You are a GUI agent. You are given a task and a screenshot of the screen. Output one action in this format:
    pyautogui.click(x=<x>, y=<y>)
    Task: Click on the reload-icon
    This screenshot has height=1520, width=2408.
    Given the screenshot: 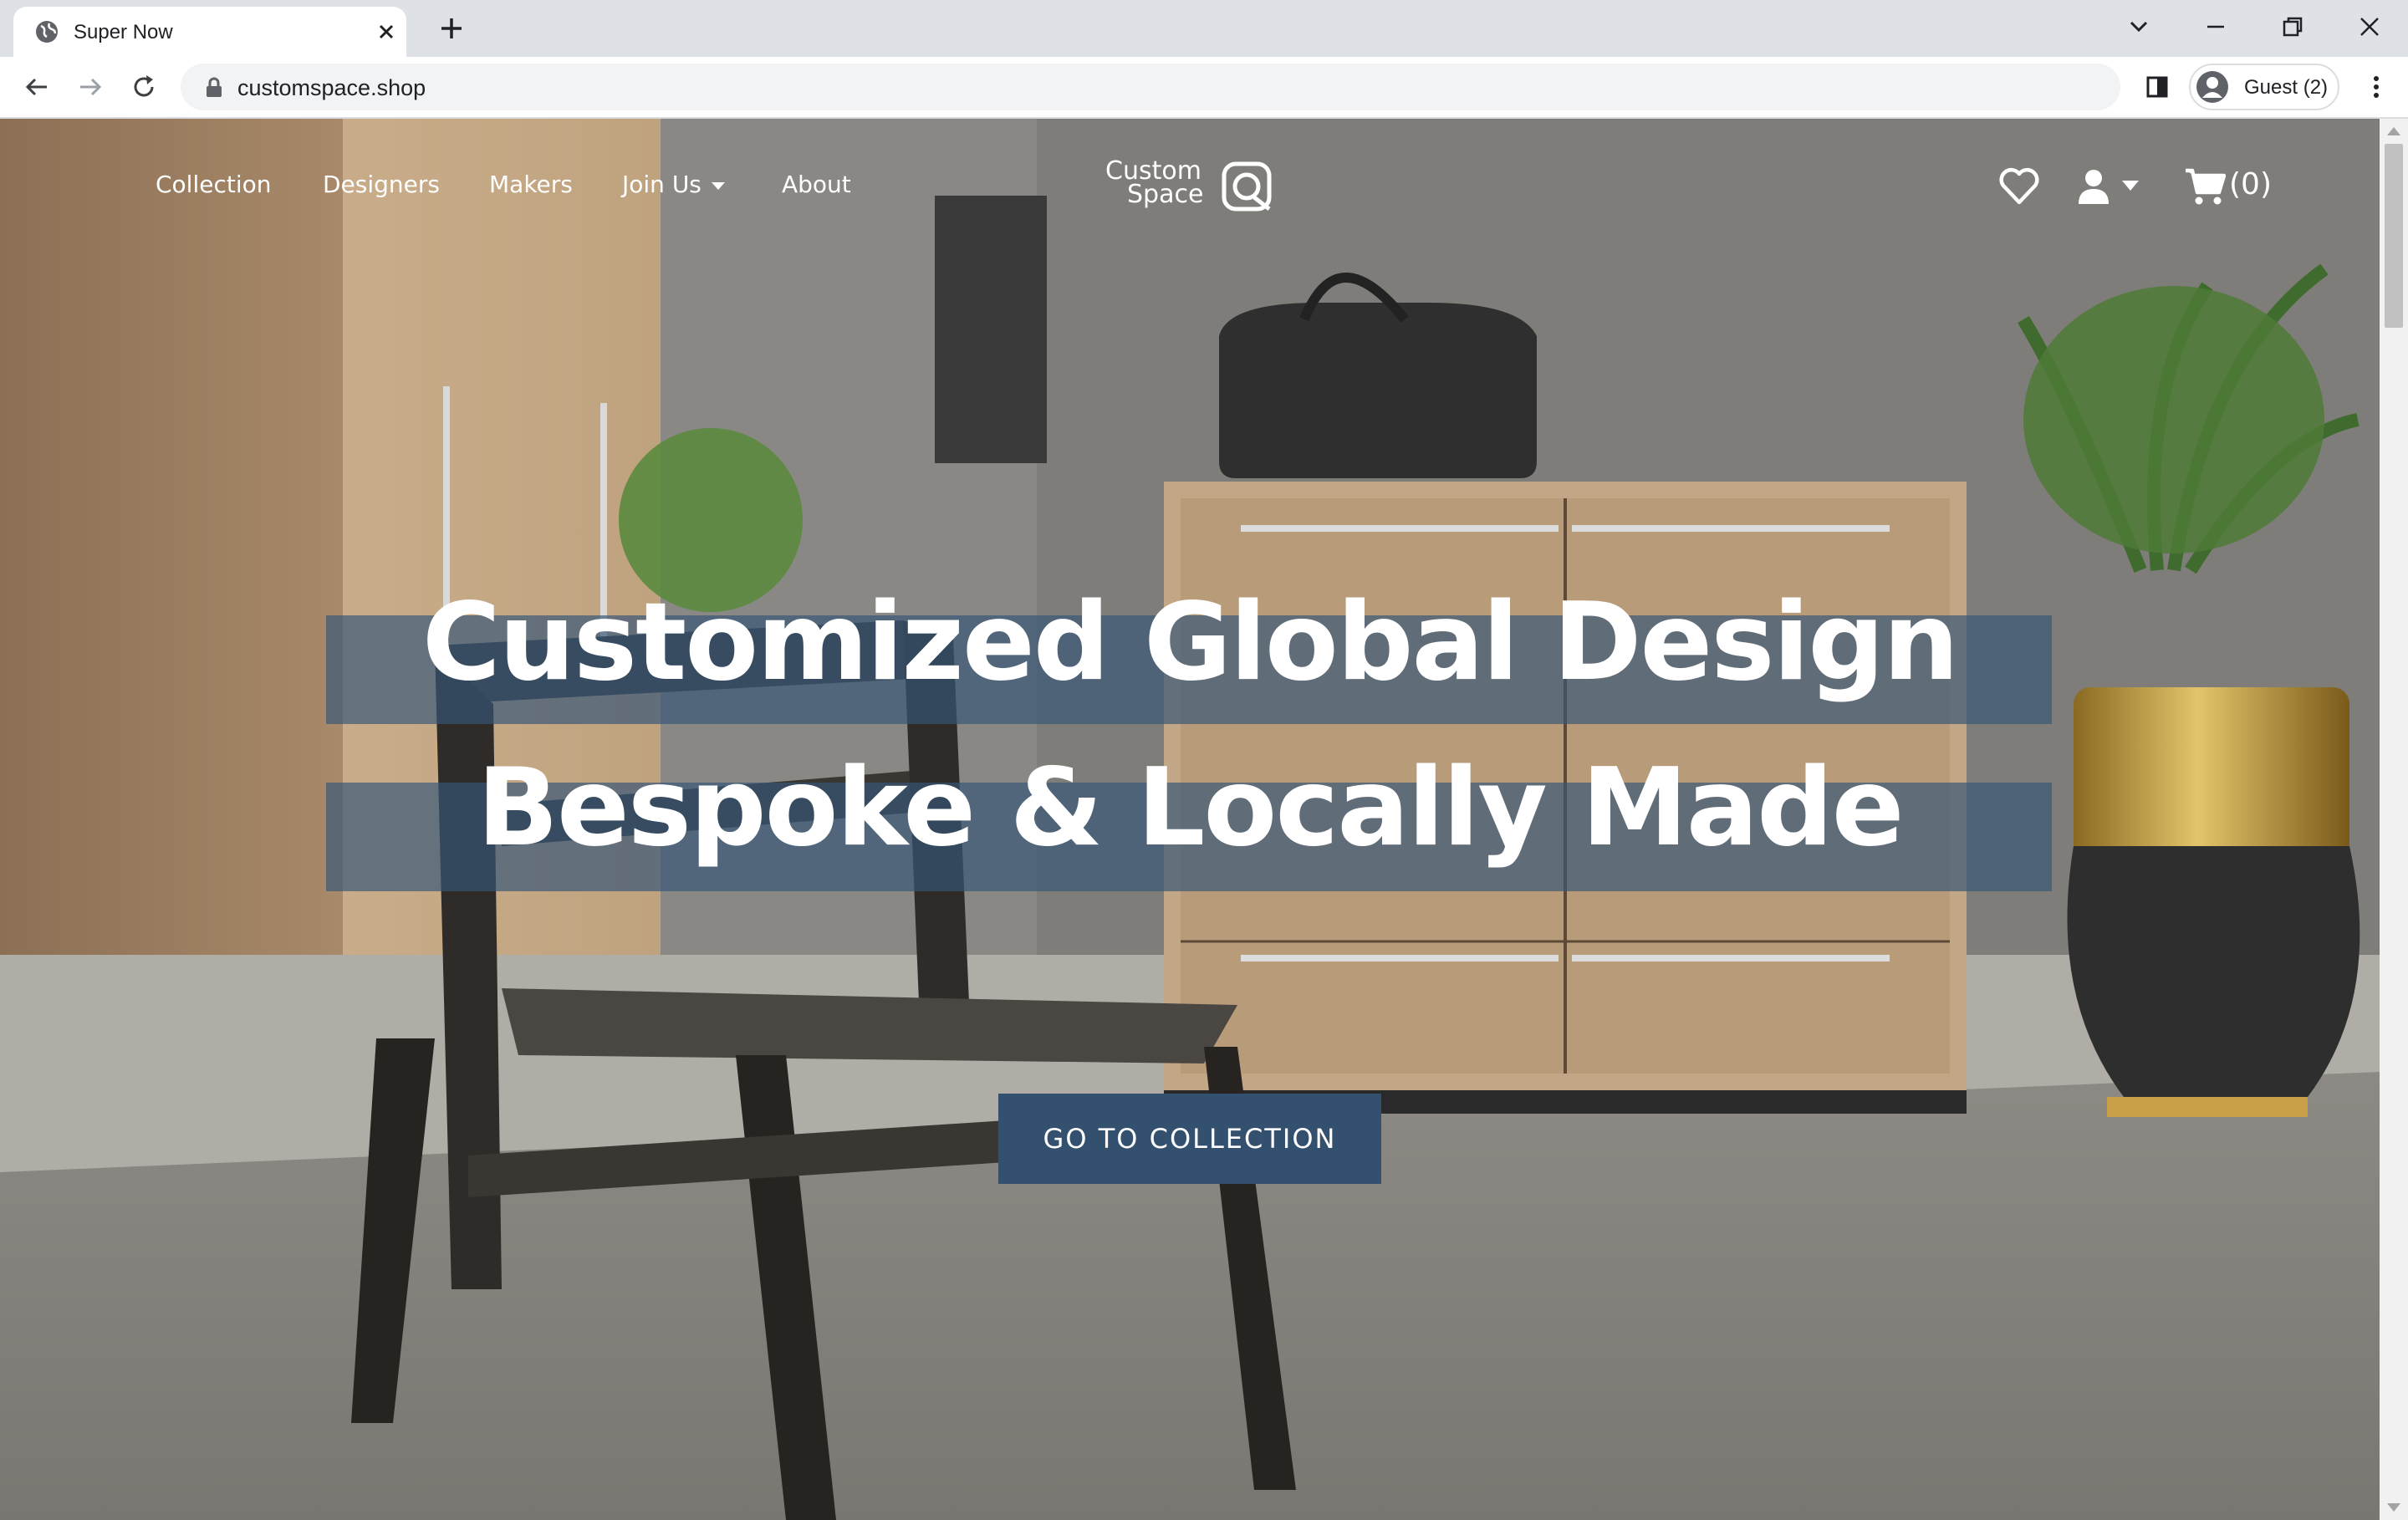 What is the action you would take?
    pyautogui.click(x=144, y=87)
    